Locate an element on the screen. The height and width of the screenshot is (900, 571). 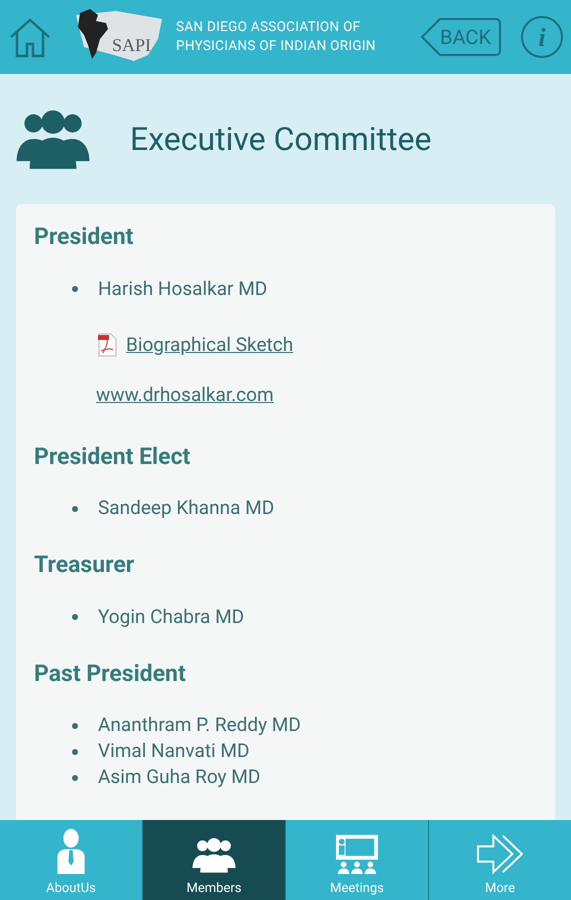
website-link: www.drhosalkar.com is located at coordinates (185, 395).